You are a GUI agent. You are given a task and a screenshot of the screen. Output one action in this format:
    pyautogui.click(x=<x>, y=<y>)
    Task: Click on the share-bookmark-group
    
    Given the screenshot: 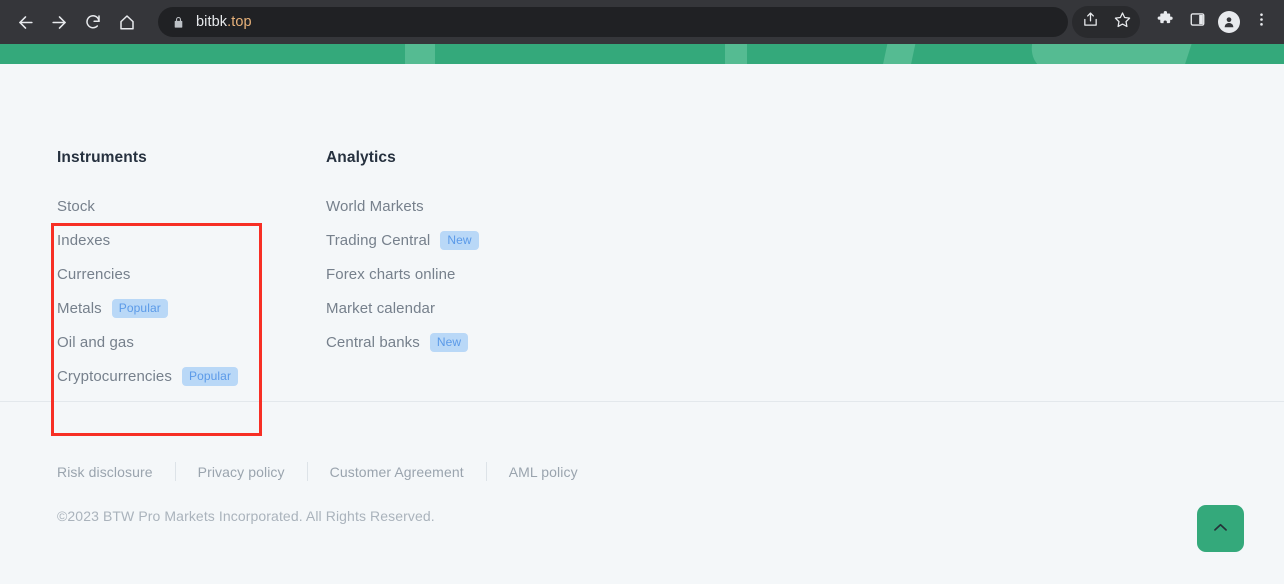 What is the action you would take?
    pyautogui.click(x=1106, y=22)
    